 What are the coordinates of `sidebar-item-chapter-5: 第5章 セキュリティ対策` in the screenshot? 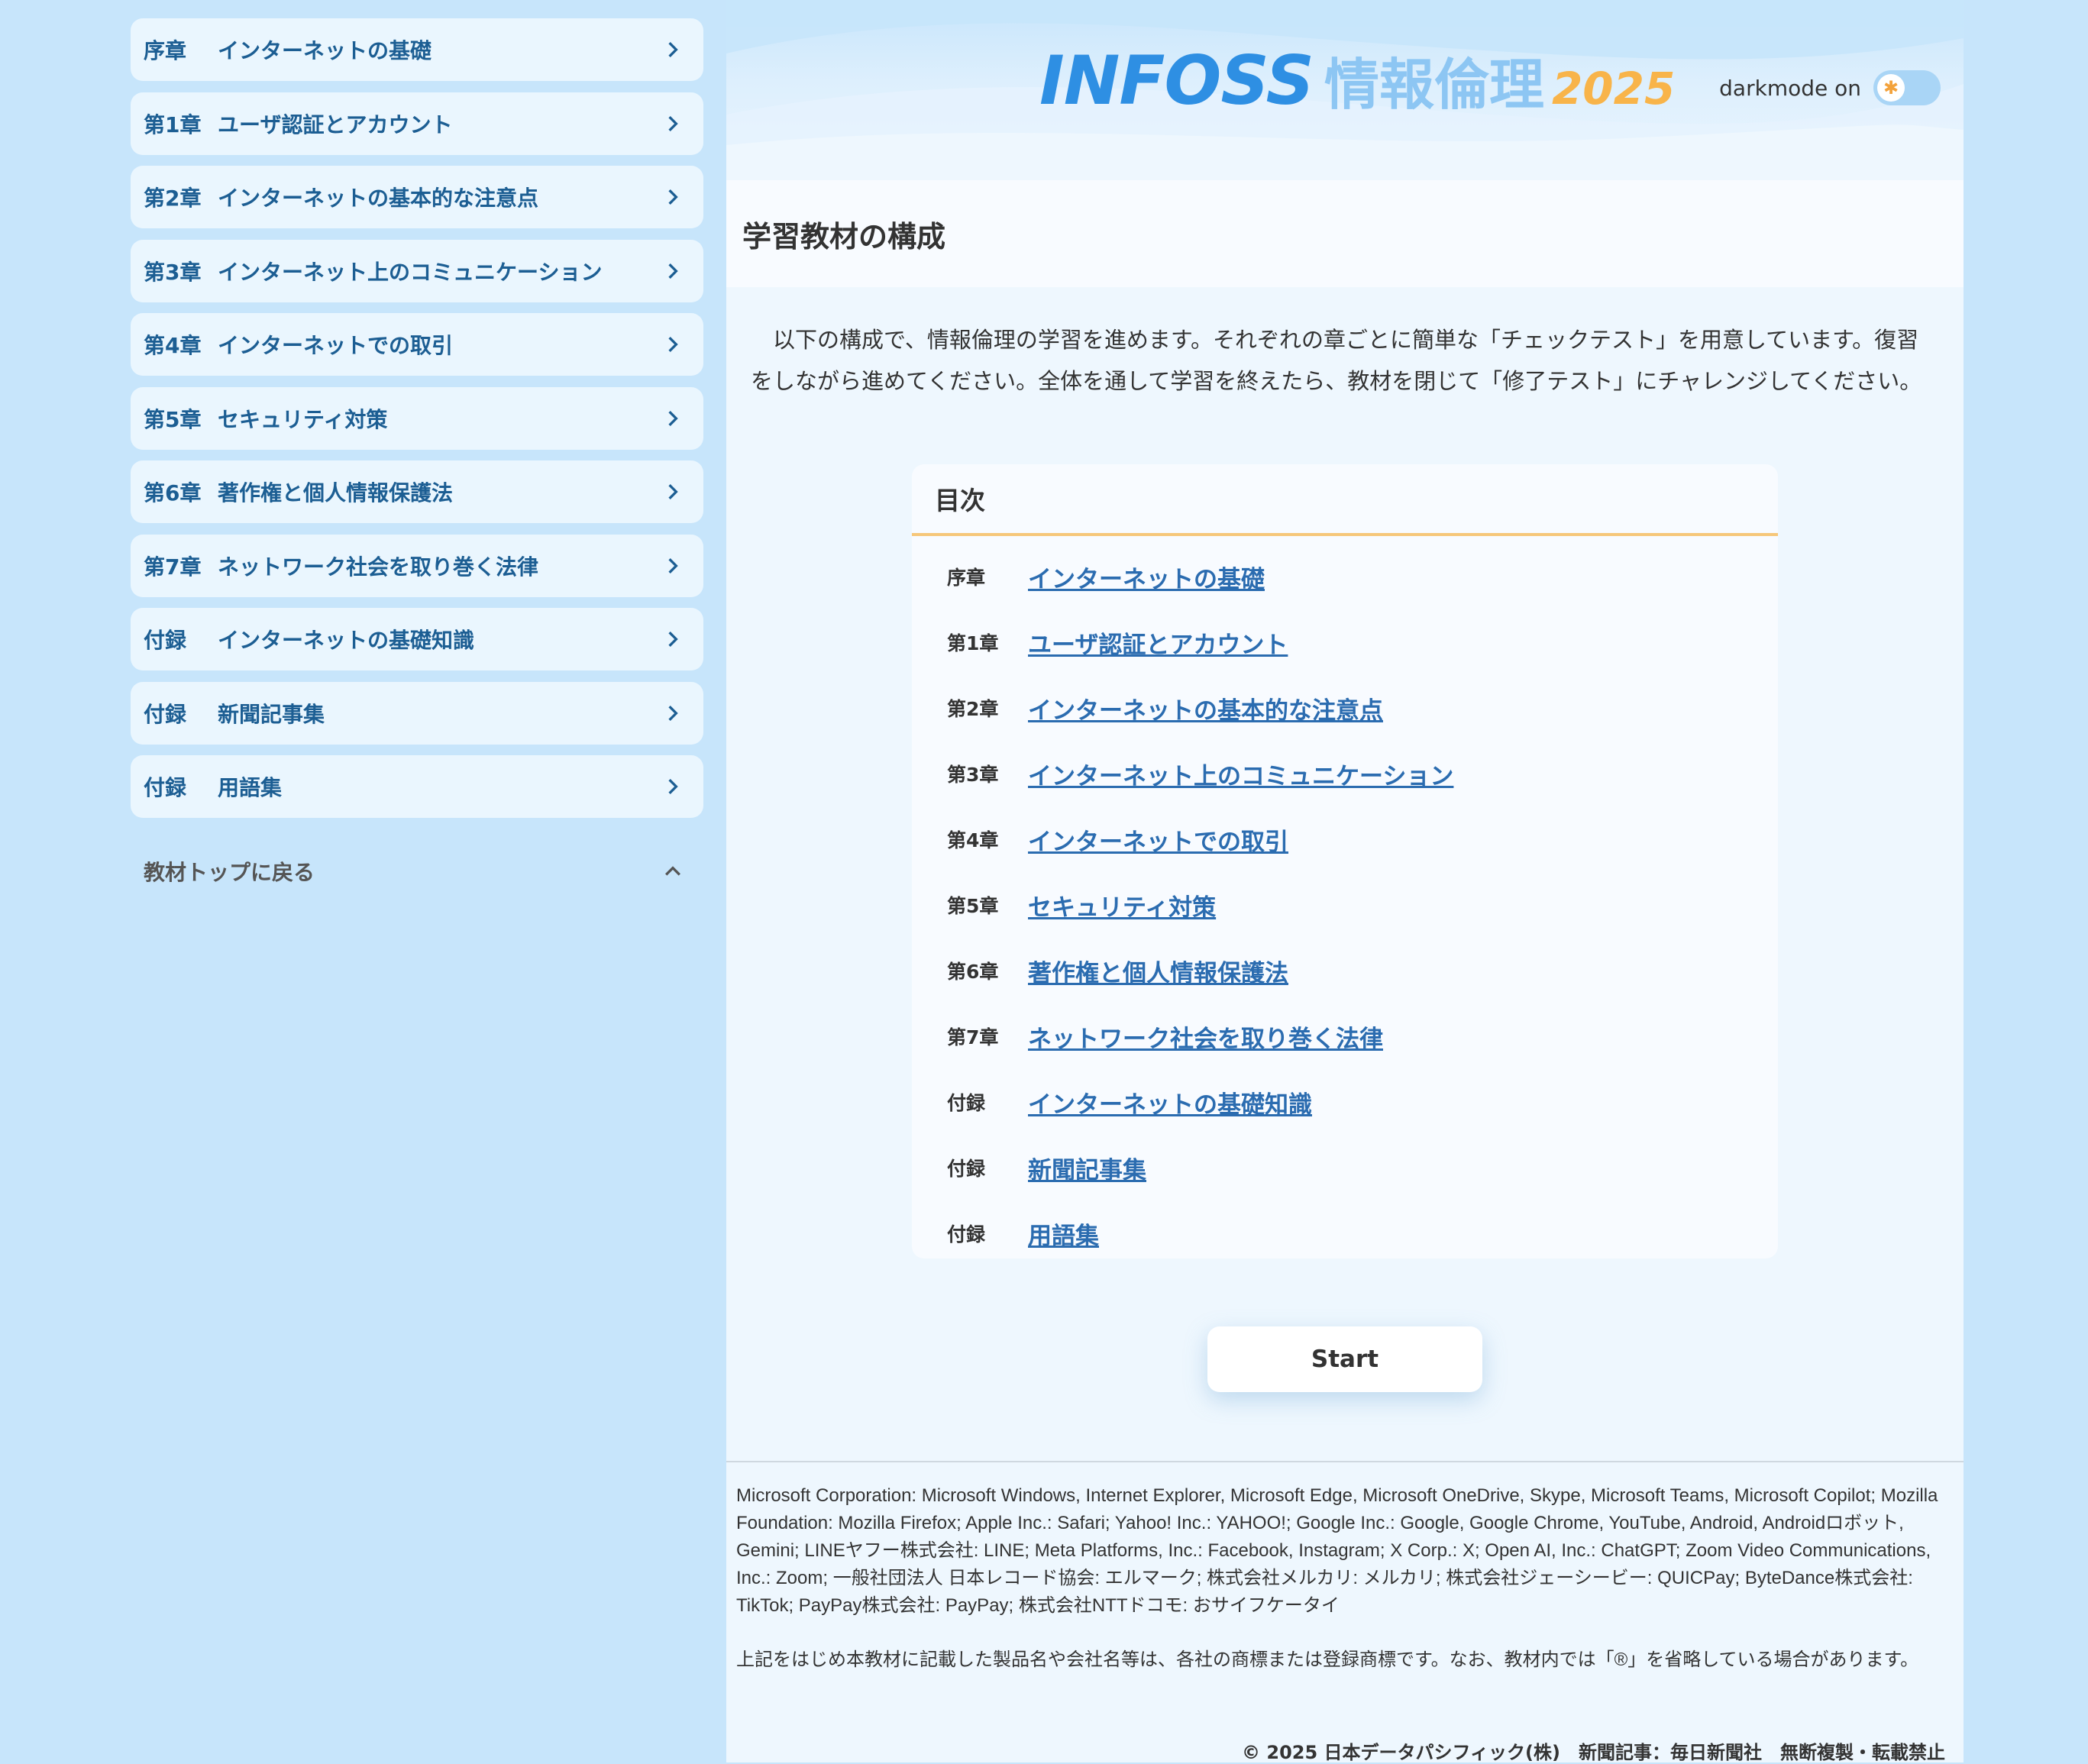 It's located at (417, 418).